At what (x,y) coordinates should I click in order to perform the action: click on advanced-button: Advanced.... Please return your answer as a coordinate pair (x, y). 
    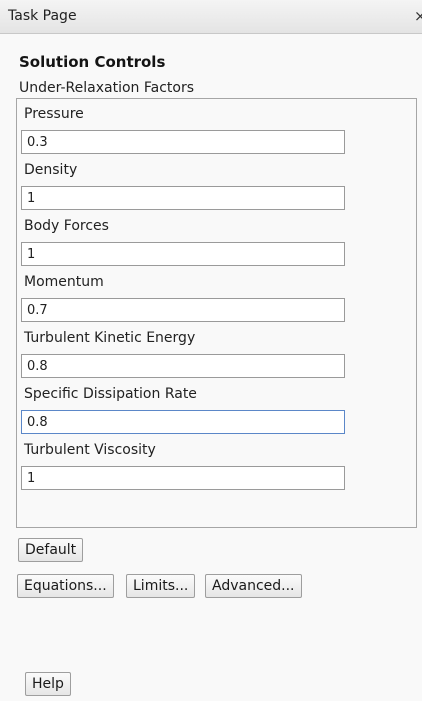
    Looking at the image, I should click on (253, 586).